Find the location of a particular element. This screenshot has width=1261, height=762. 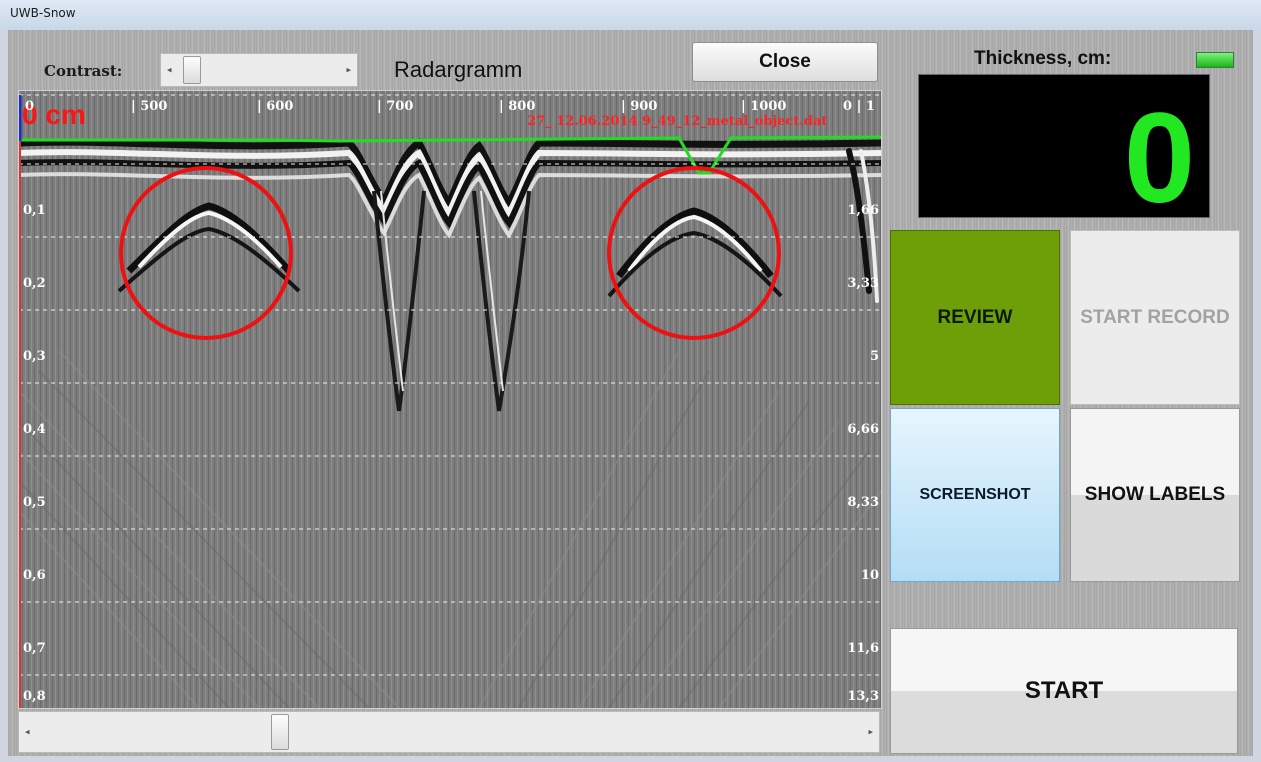

start-record-button: START RECORD is located at coordinates (1155, 317).